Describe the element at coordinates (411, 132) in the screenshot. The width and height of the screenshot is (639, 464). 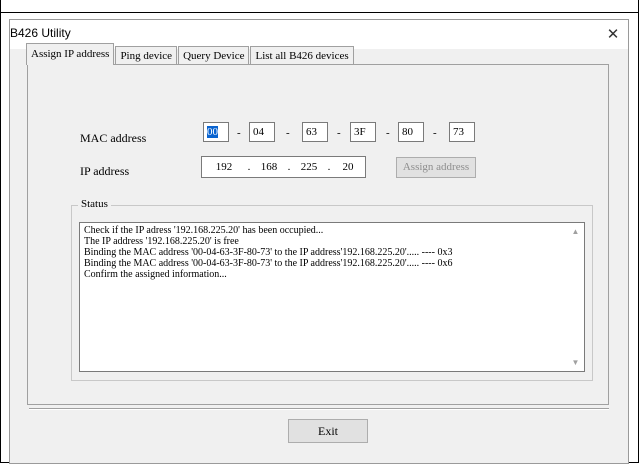
I see `mac-octet-5-field: 80` at that location.